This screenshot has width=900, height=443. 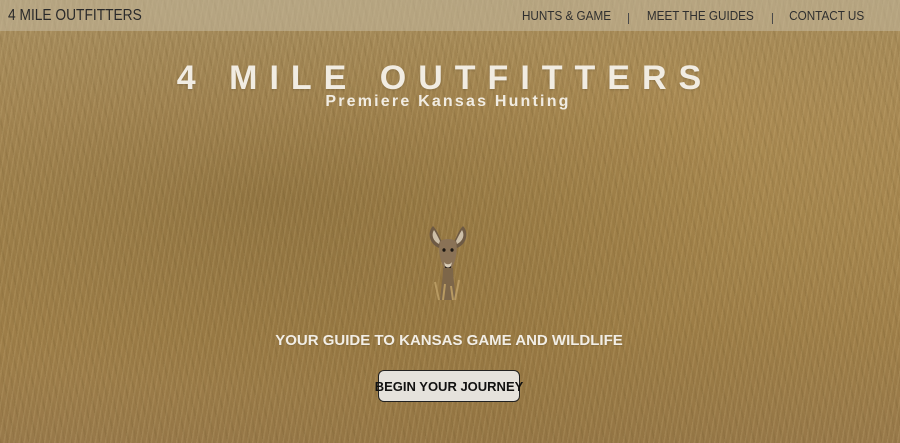 What do you see at coordinates (449, 340) in the screenshot?
I see `hero-tagline: YOUR GUIDE TO KANSAS GAME AND WILDLIFE` at bounding box center [449, 340].